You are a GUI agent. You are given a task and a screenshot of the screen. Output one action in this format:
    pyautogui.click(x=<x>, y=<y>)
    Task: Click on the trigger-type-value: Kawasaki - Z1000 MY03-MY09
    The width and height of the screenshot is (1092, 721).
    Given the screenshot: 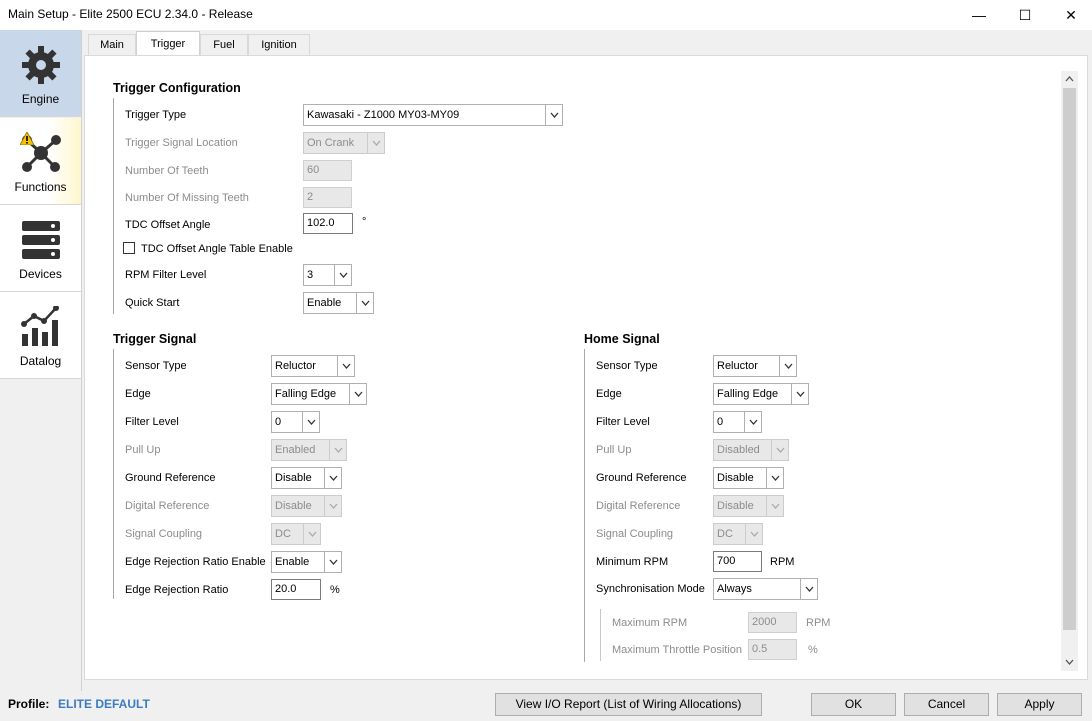 What is the action you would take?
    pyautogui.click(x=383, y=115)
    